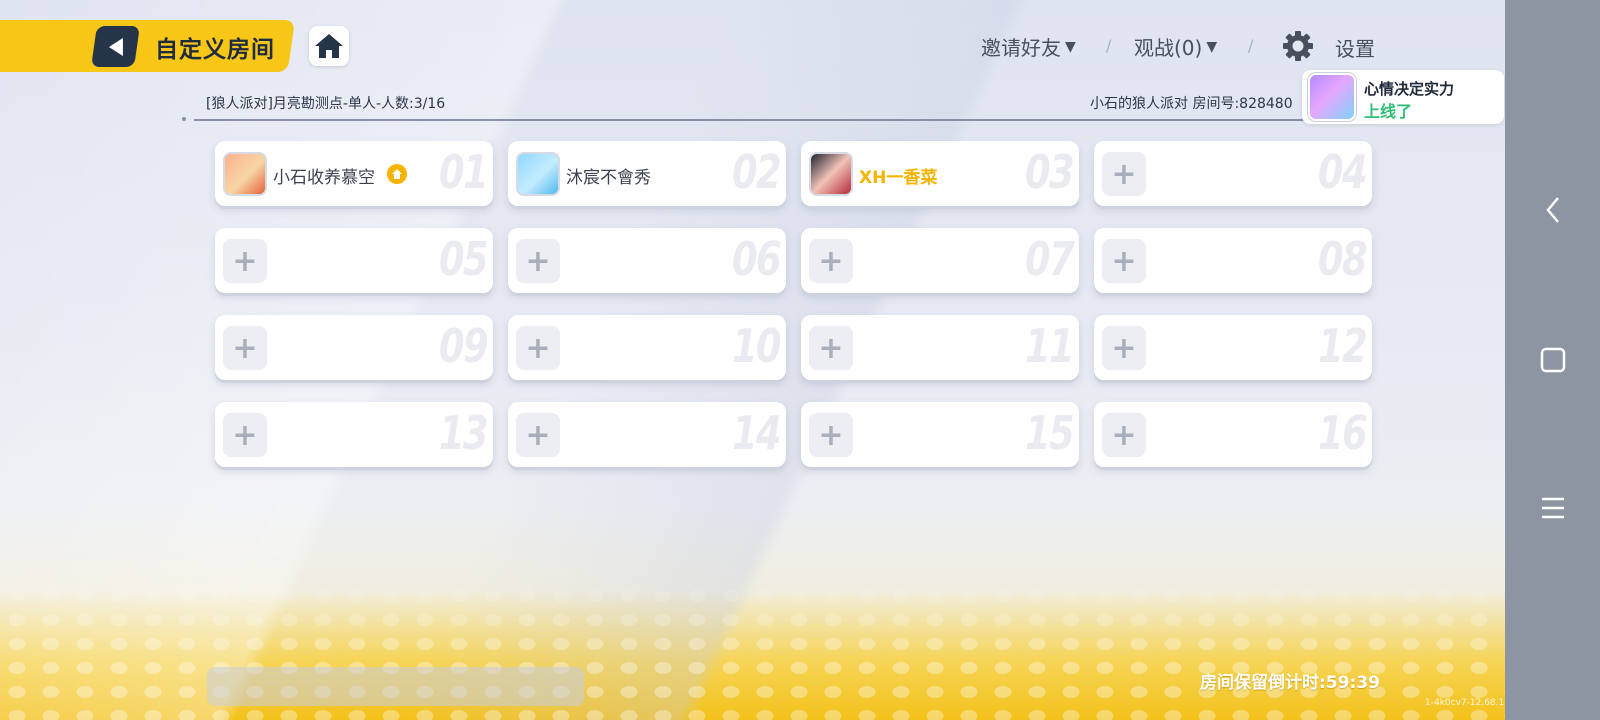  What do you see at coordinates (1049, 259) in the screenshot?
I see `slot-number: 07` at bounding box center [1049, 259].